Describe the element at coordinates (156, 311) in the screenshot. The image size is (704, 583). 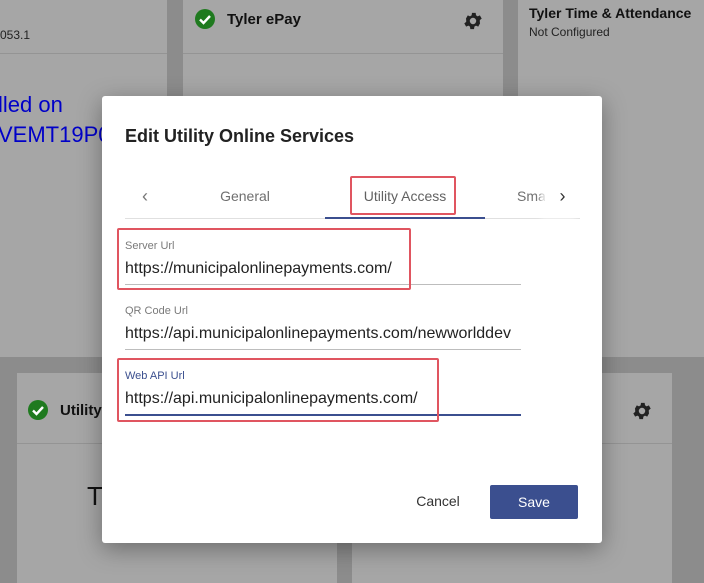
I see `field-label: QR Code Url` at that location.